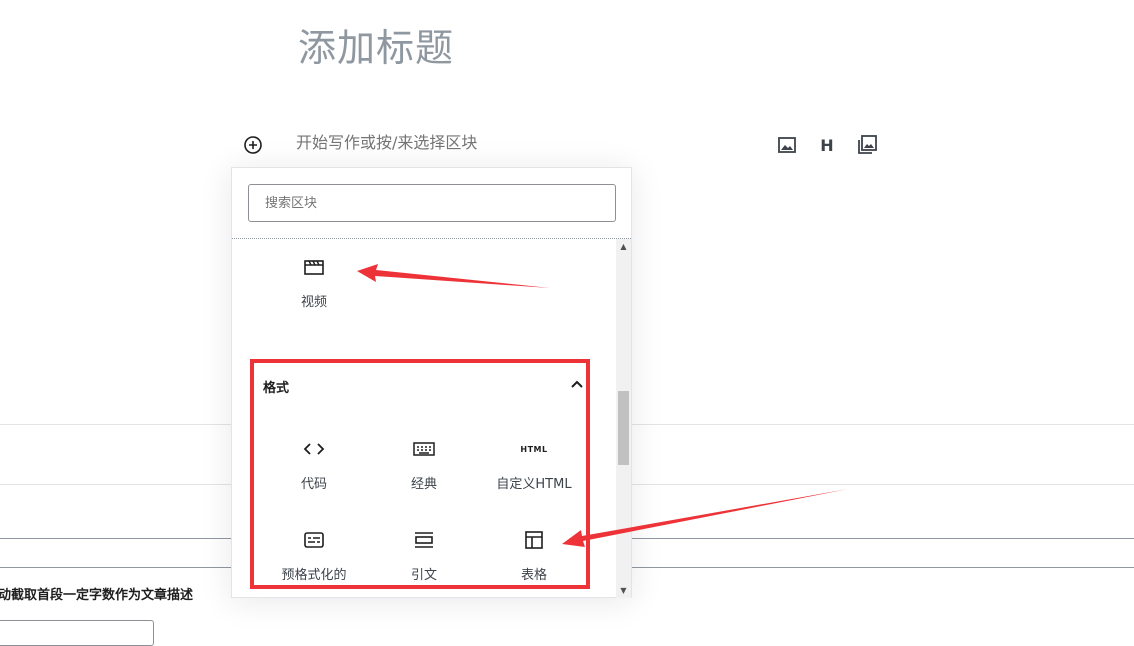  I want to click on block-item-code: 代码, so click(314, 461).